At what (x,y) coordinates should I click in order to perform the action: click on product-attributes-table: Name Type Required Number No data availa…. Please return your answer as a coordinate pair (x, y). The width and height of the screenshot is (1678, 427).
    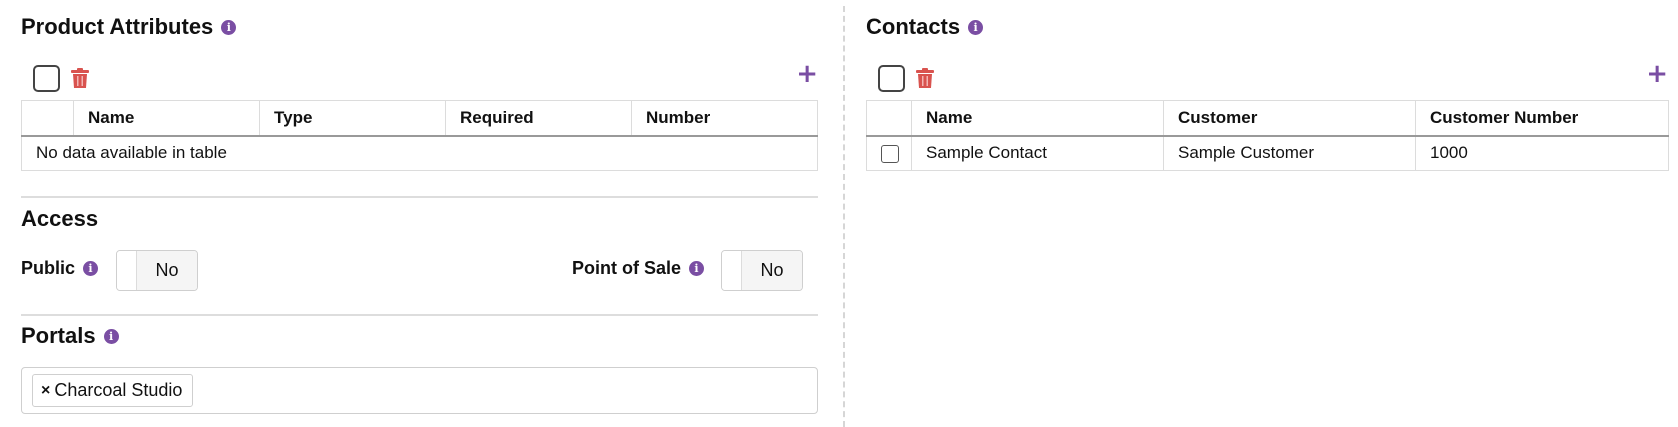
    Looking at the image, I should click on (419, 135).